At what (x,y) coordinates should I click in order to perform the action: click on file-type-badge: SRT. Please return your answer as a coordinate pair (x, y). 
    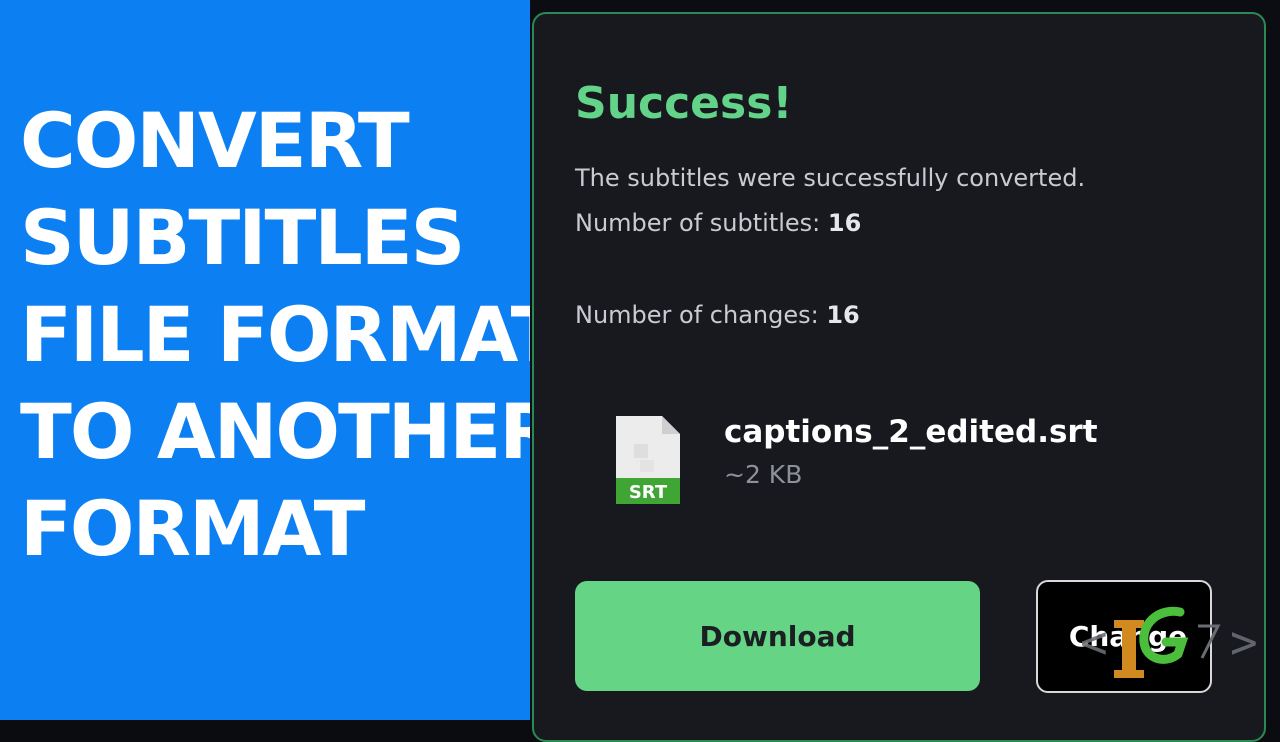
    Looking at the image, I should click on (648, 492).